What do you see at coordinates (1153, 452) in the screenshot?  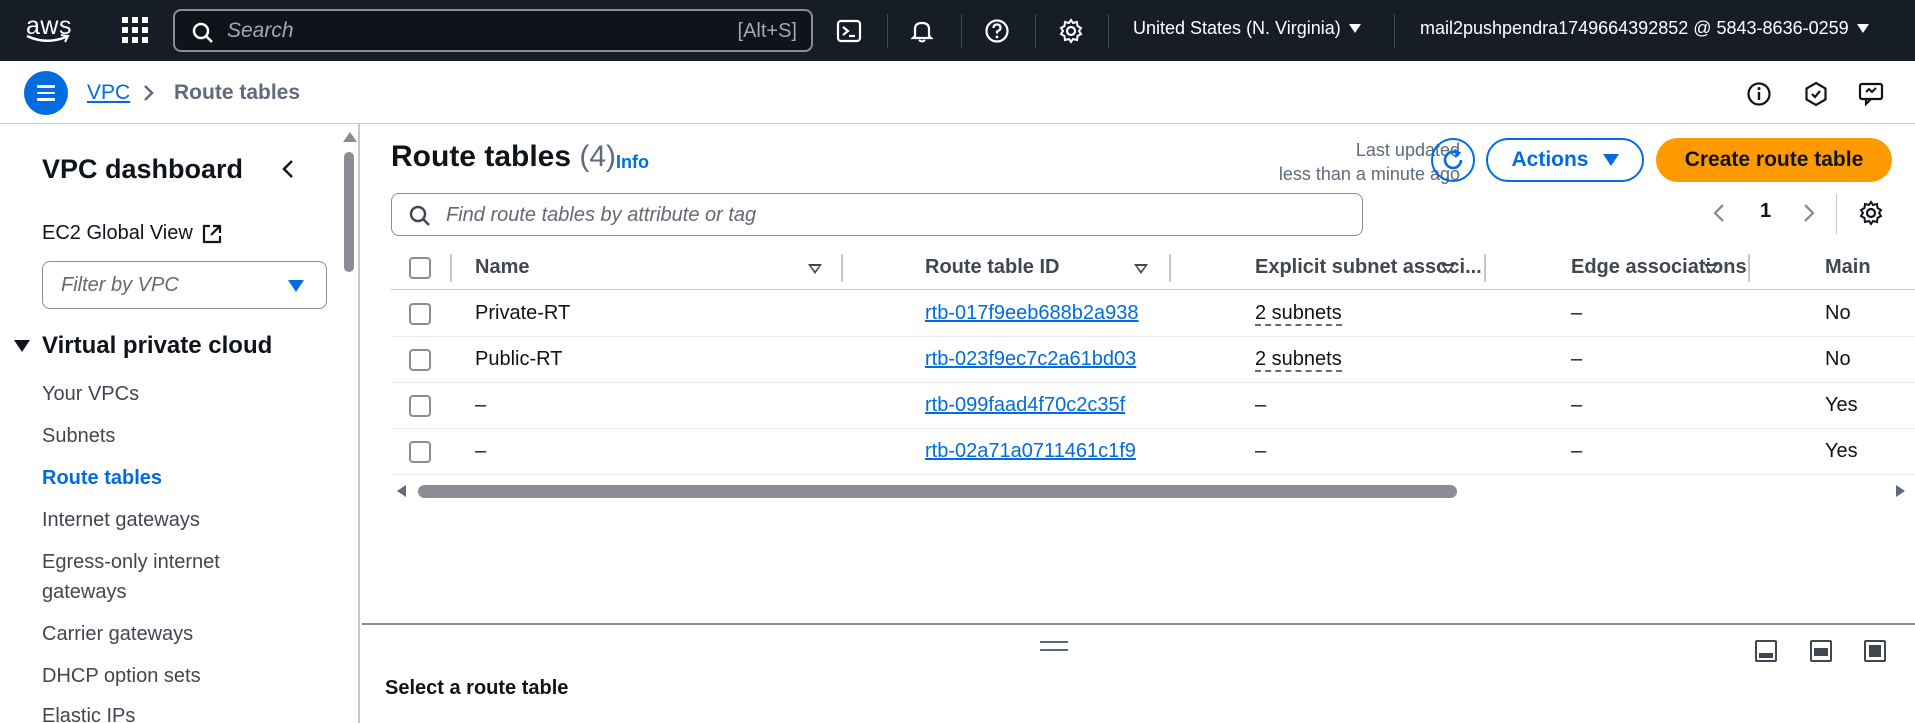 I see `table-row: – rtb-02a71a0711461c1f9 – – Yes` at bounding box center [1153, 452].